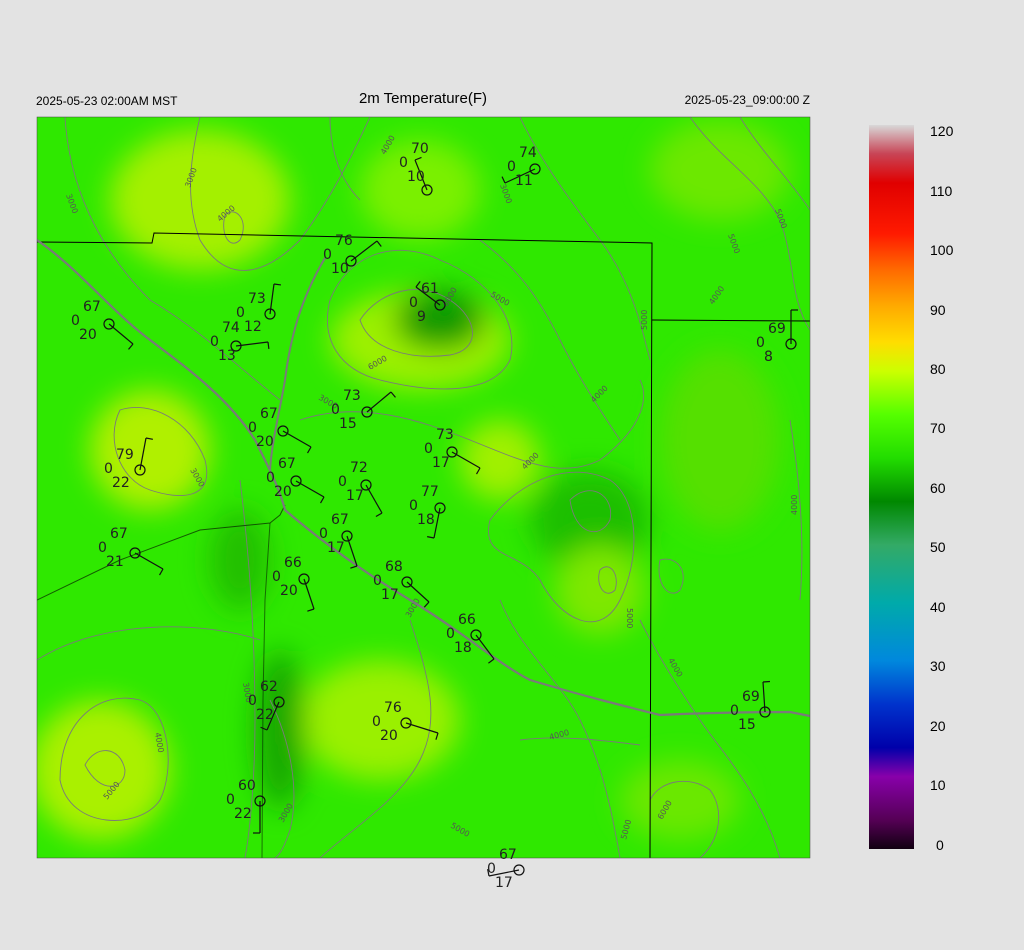  Describe the element at coordinates (938, 607) in the screenshot. I see `colorbar-tick: 40` at that location.